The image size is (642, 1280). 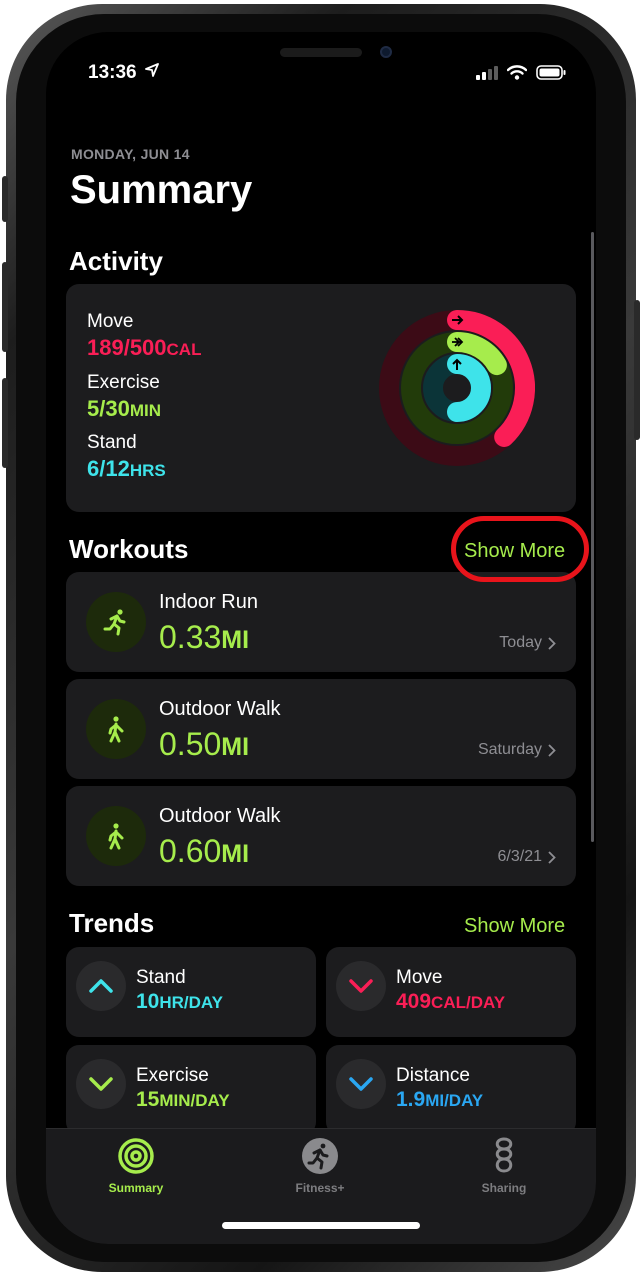 I want to click on mute-switch, so click(x=5, y=199).